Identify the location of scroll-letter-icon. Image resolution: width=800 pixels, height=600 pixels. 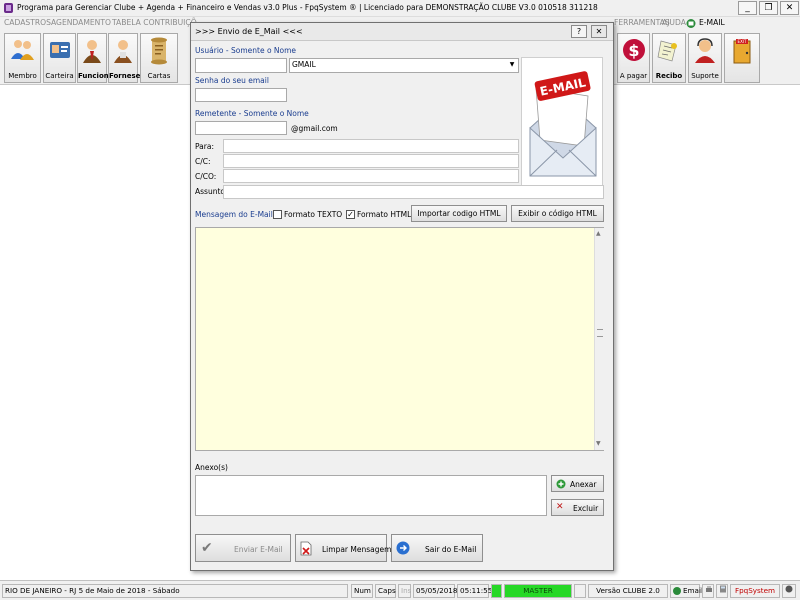
(159, 51).